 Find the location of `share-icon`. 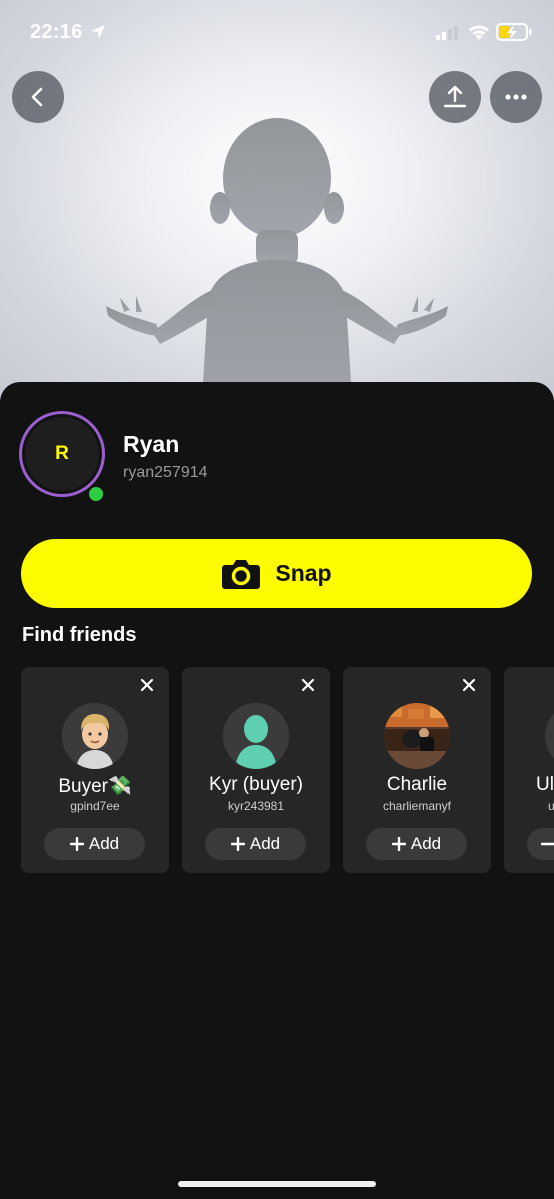

share-icon is located at coordinates (455, 96).